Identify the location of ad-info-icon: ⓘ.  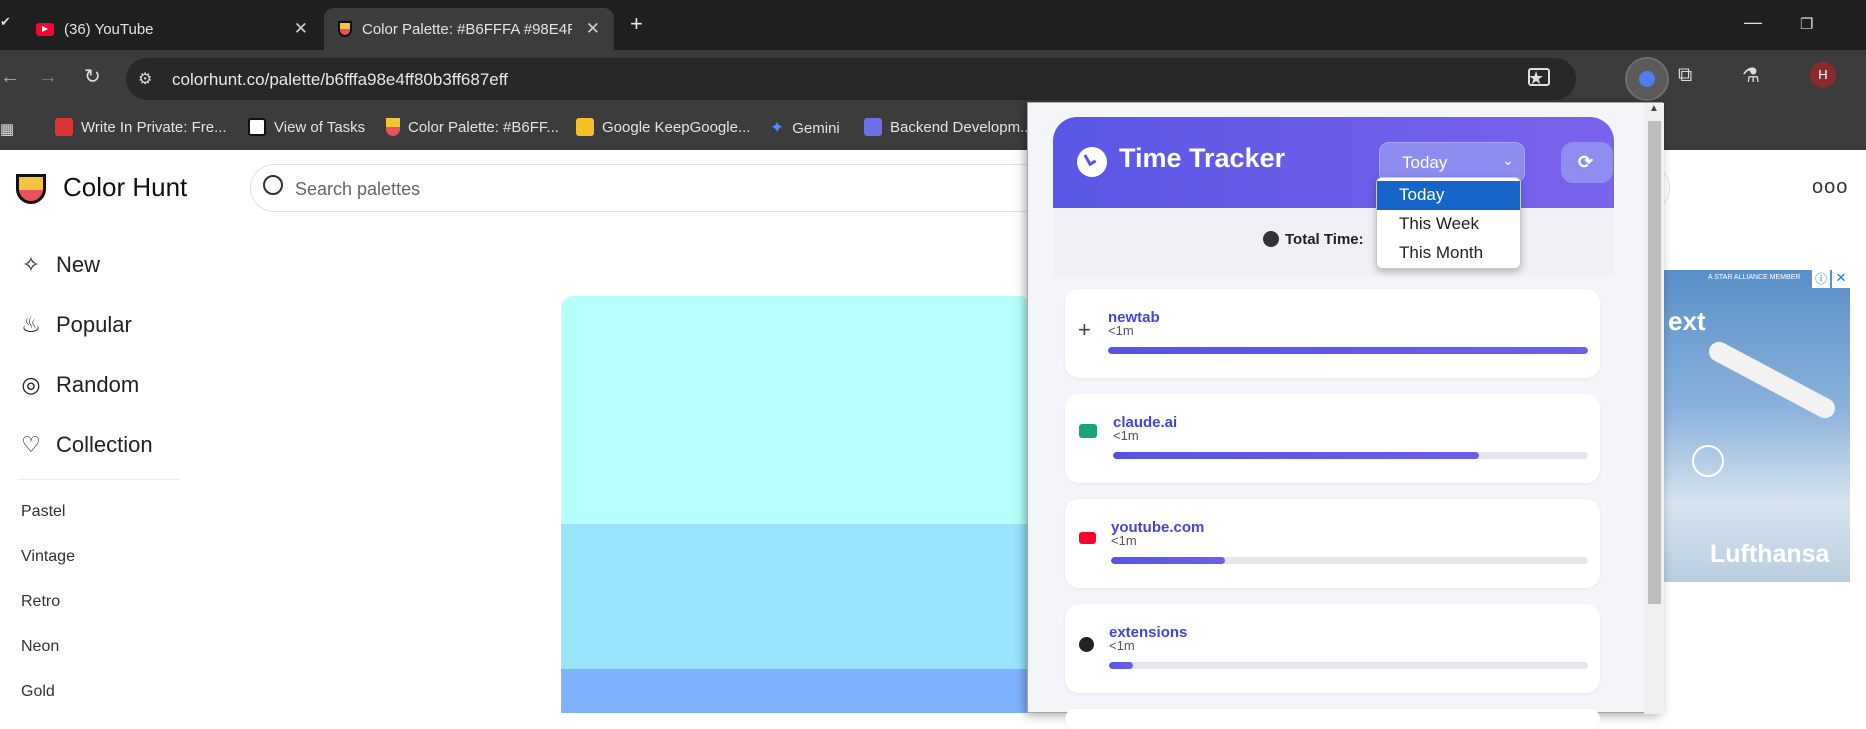
(1821, 279).